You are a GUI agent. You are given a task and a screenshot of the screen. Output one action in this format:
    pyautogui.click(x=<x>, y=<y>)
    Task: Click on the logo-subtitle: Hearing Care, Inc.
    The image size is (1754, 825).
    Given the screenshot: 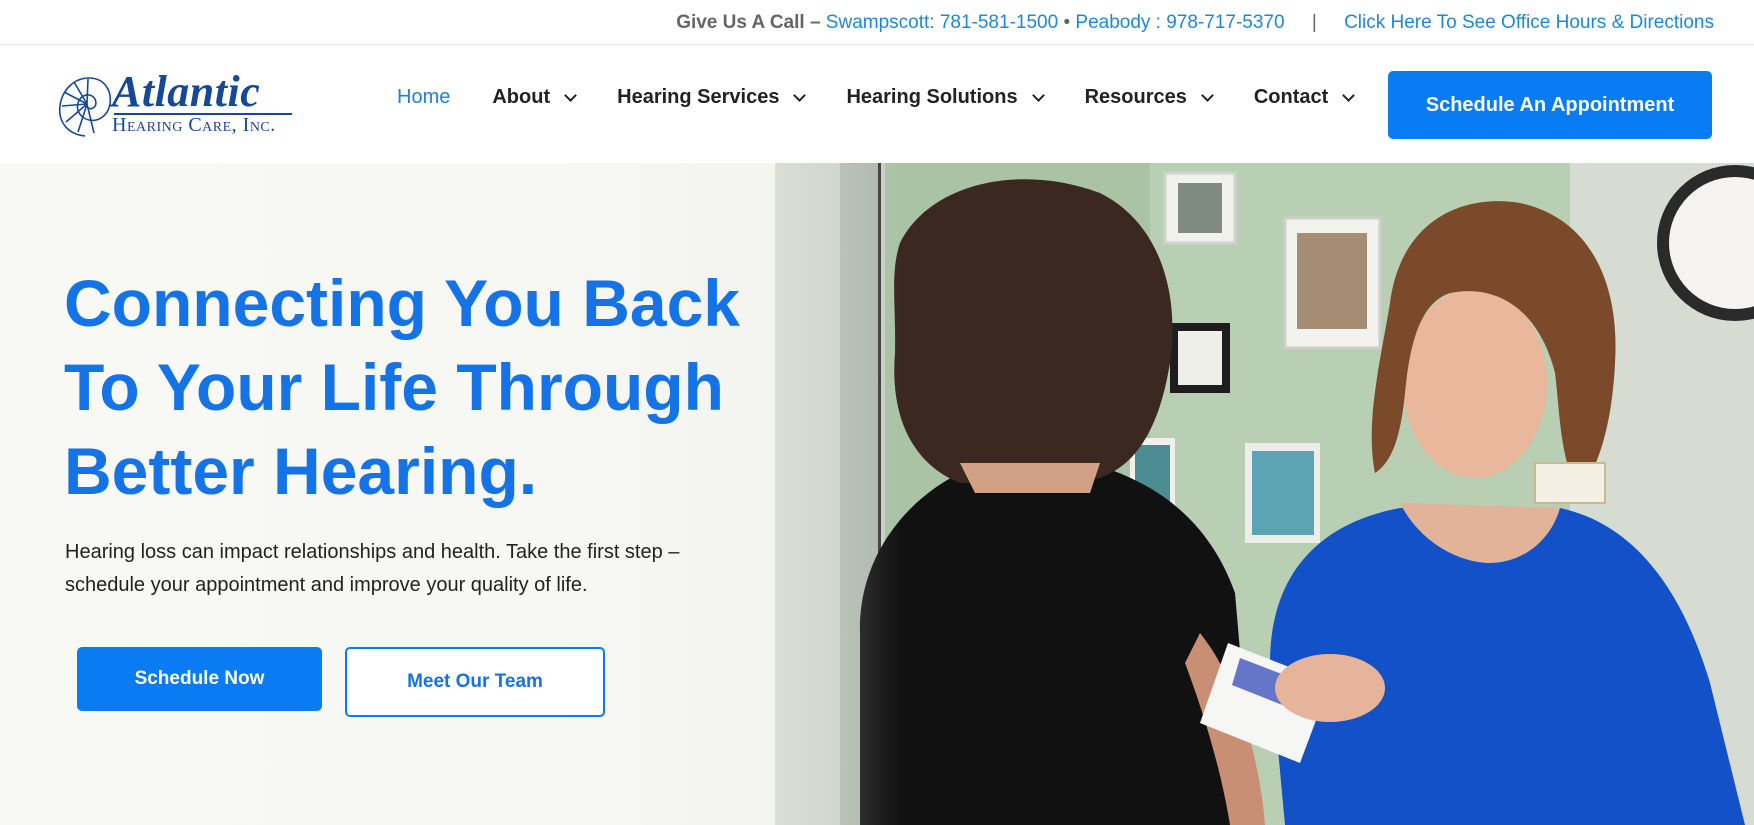 What is the action you would take?
    pyautogui.click(x=194, y=125)
    